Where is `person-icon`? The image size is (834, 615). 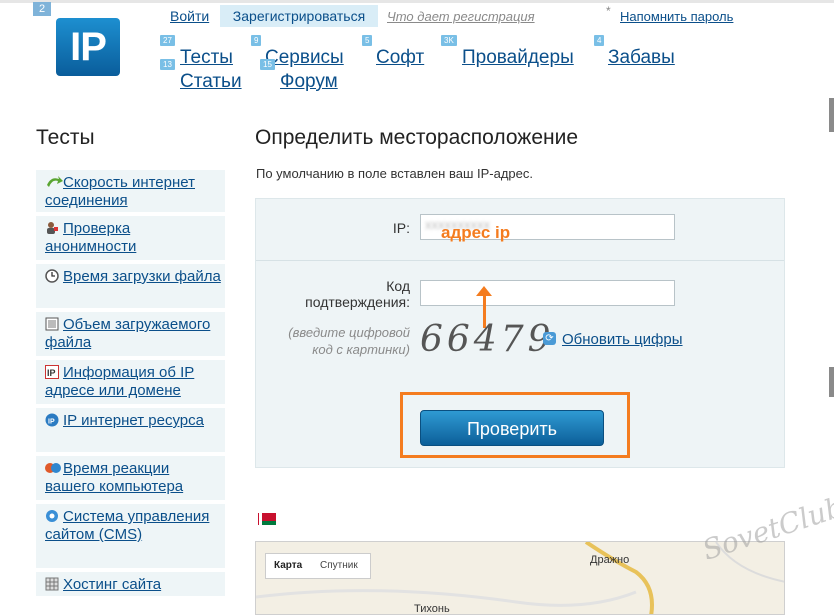 person-icon is located at coordinates (52, 228).